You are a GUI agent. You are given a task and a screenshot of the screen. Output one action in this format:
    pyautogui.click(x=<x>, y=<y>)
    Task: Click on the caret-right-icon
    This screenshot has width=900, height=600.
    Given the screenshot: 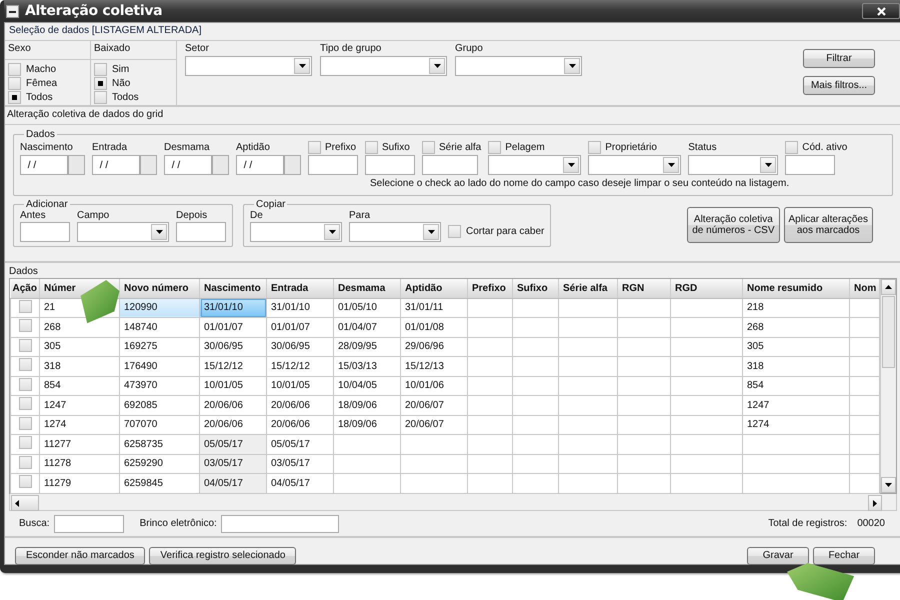 What is the action you would take?
    pyautogui.click(x=875, y=503)
    